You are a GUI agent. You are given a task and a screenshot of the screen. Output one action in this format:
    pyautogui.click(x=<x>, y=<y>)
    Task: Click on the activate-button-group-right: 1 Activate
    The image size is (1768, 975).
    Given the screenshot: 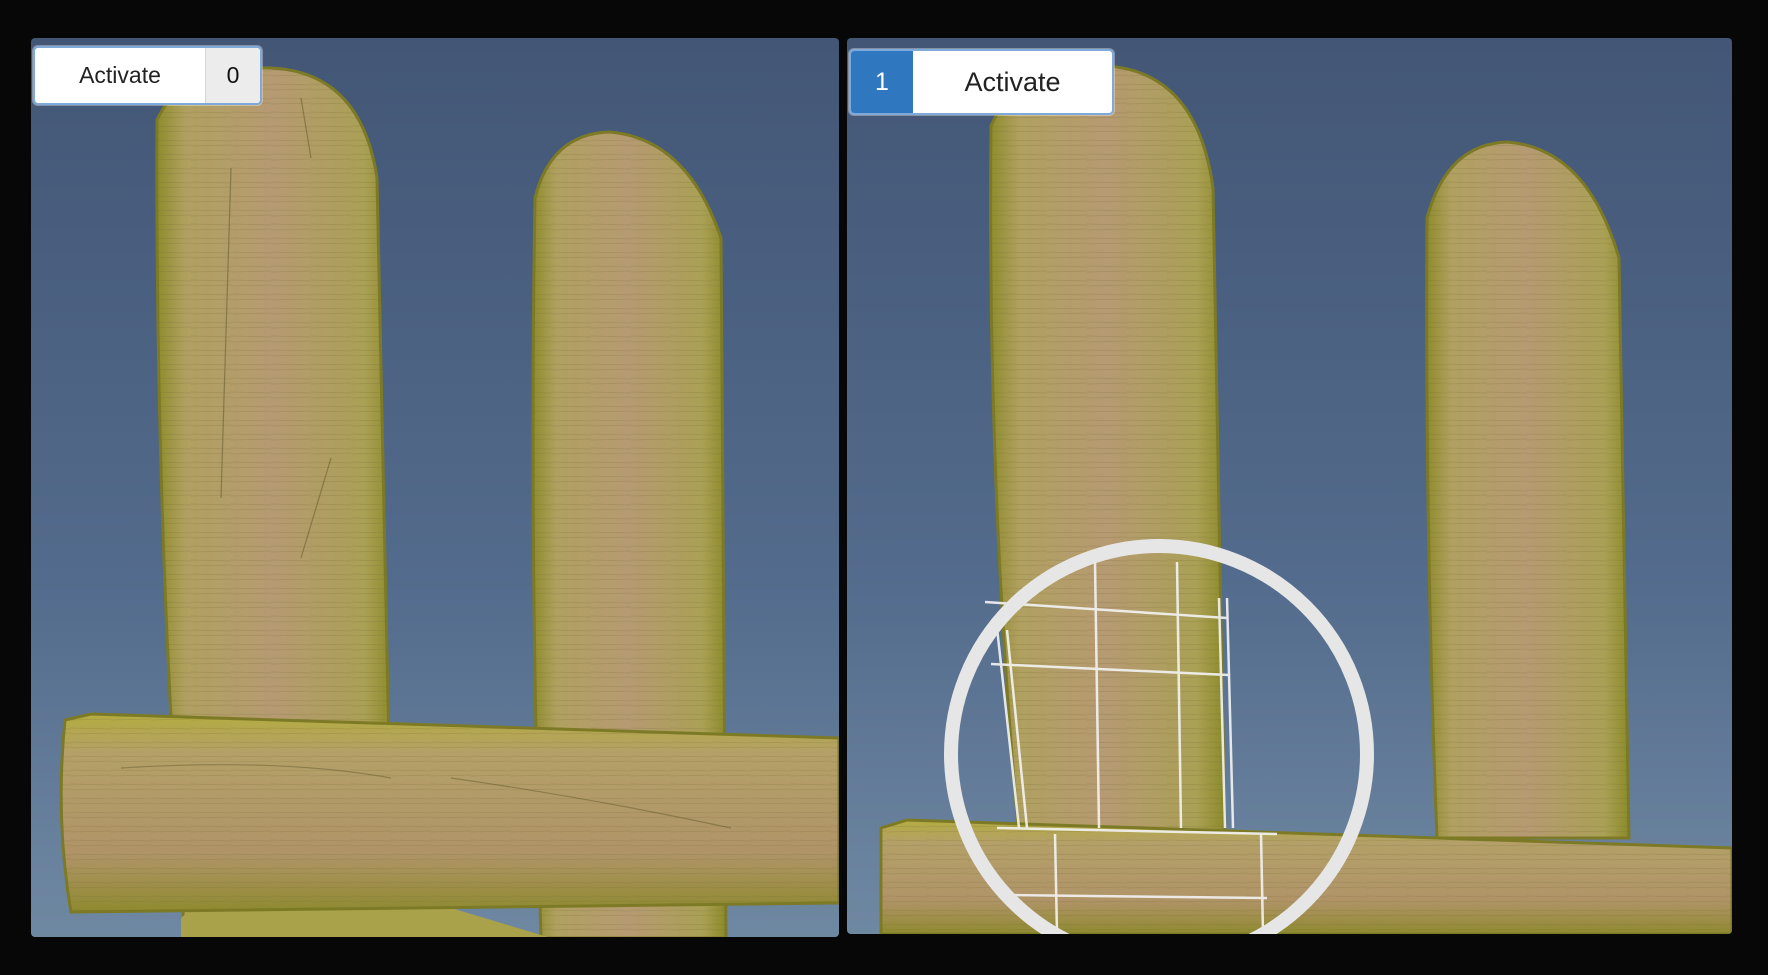 What is the action you would take?
    pyautogui.click(x=981, y=82)
    